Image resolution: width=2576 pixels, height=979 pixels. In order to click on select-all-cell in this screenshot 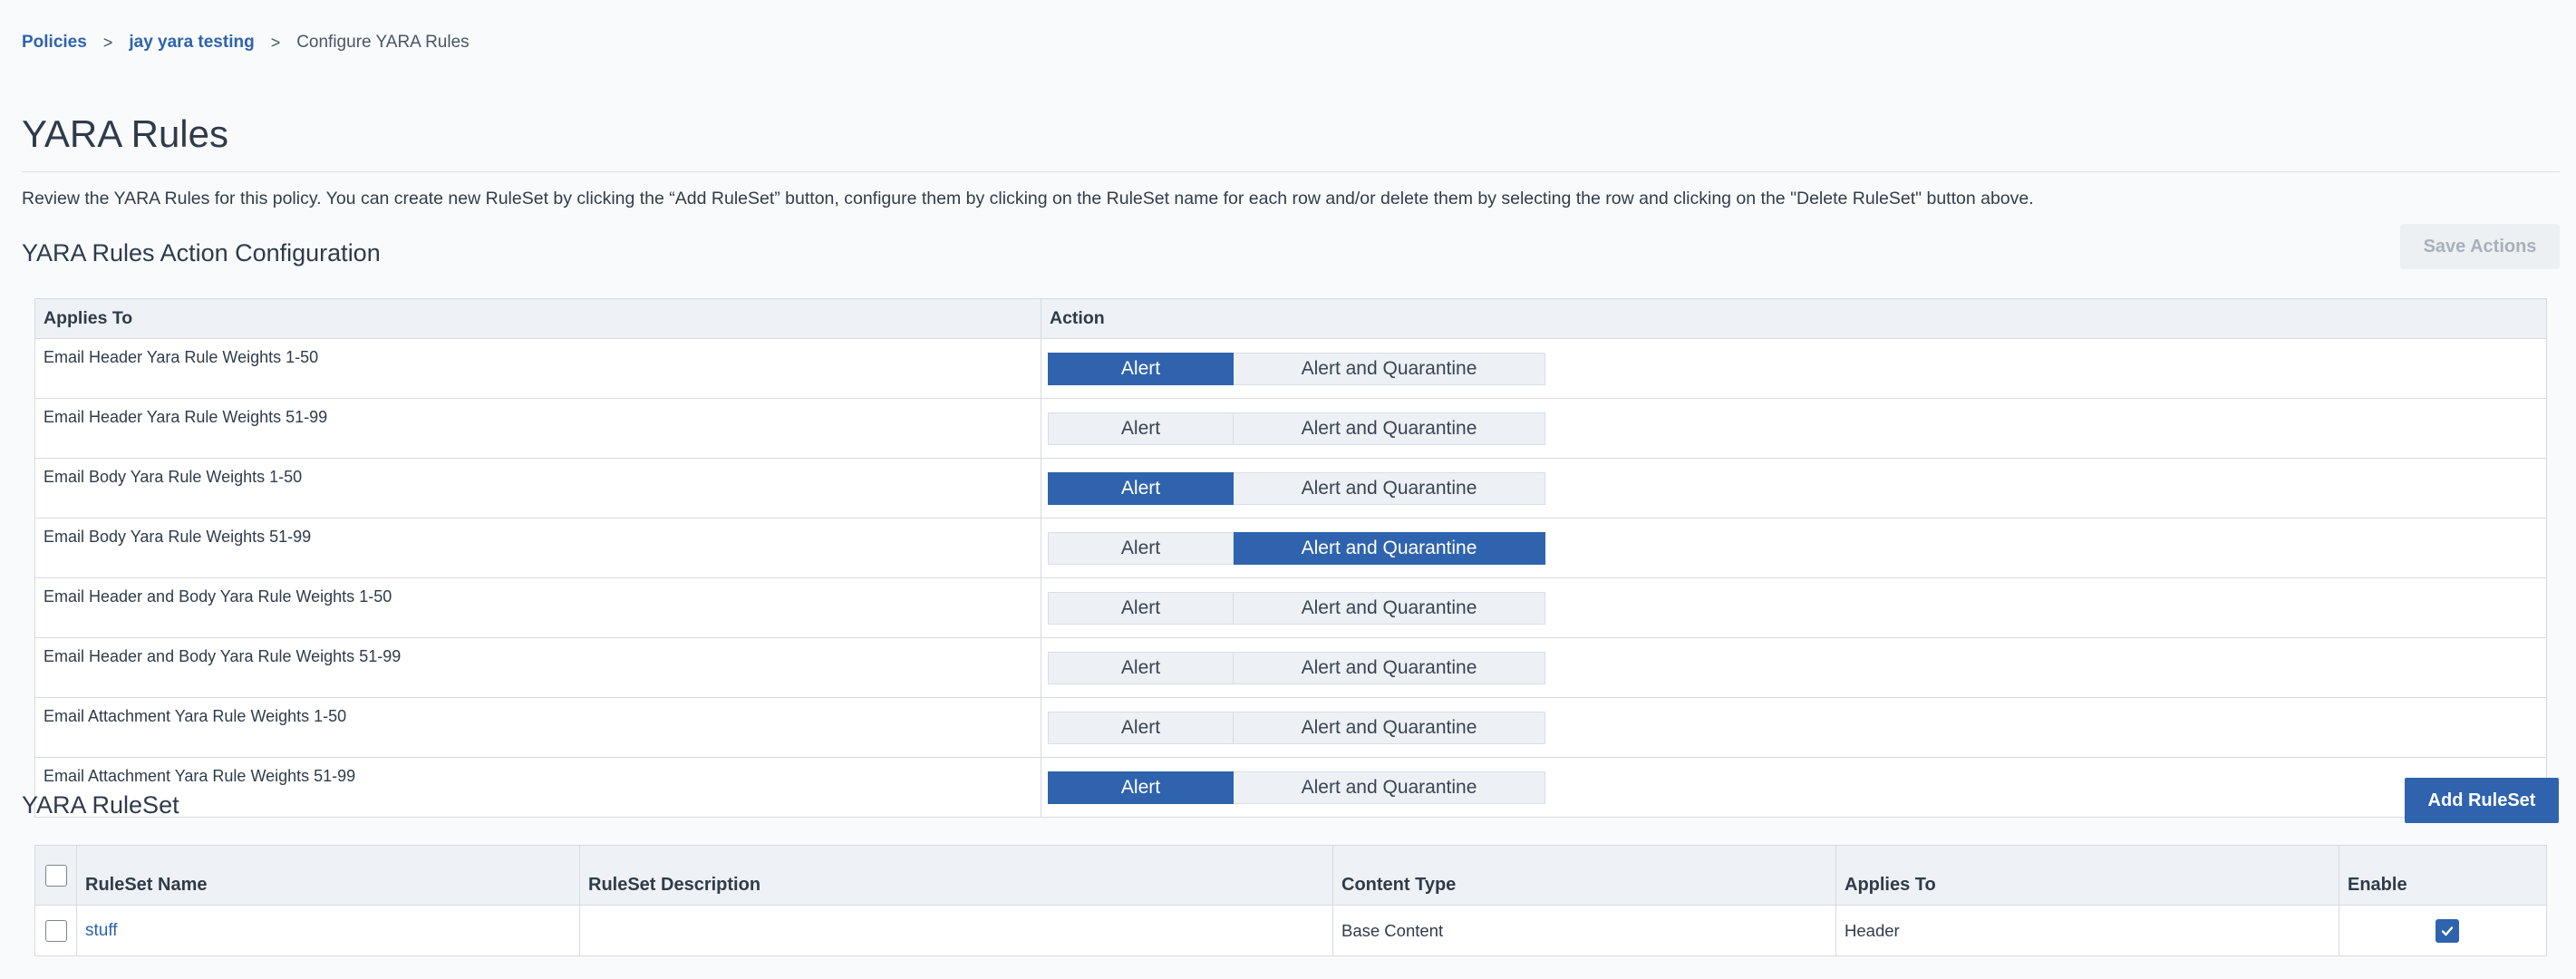, I will do `click(55, 875)`.